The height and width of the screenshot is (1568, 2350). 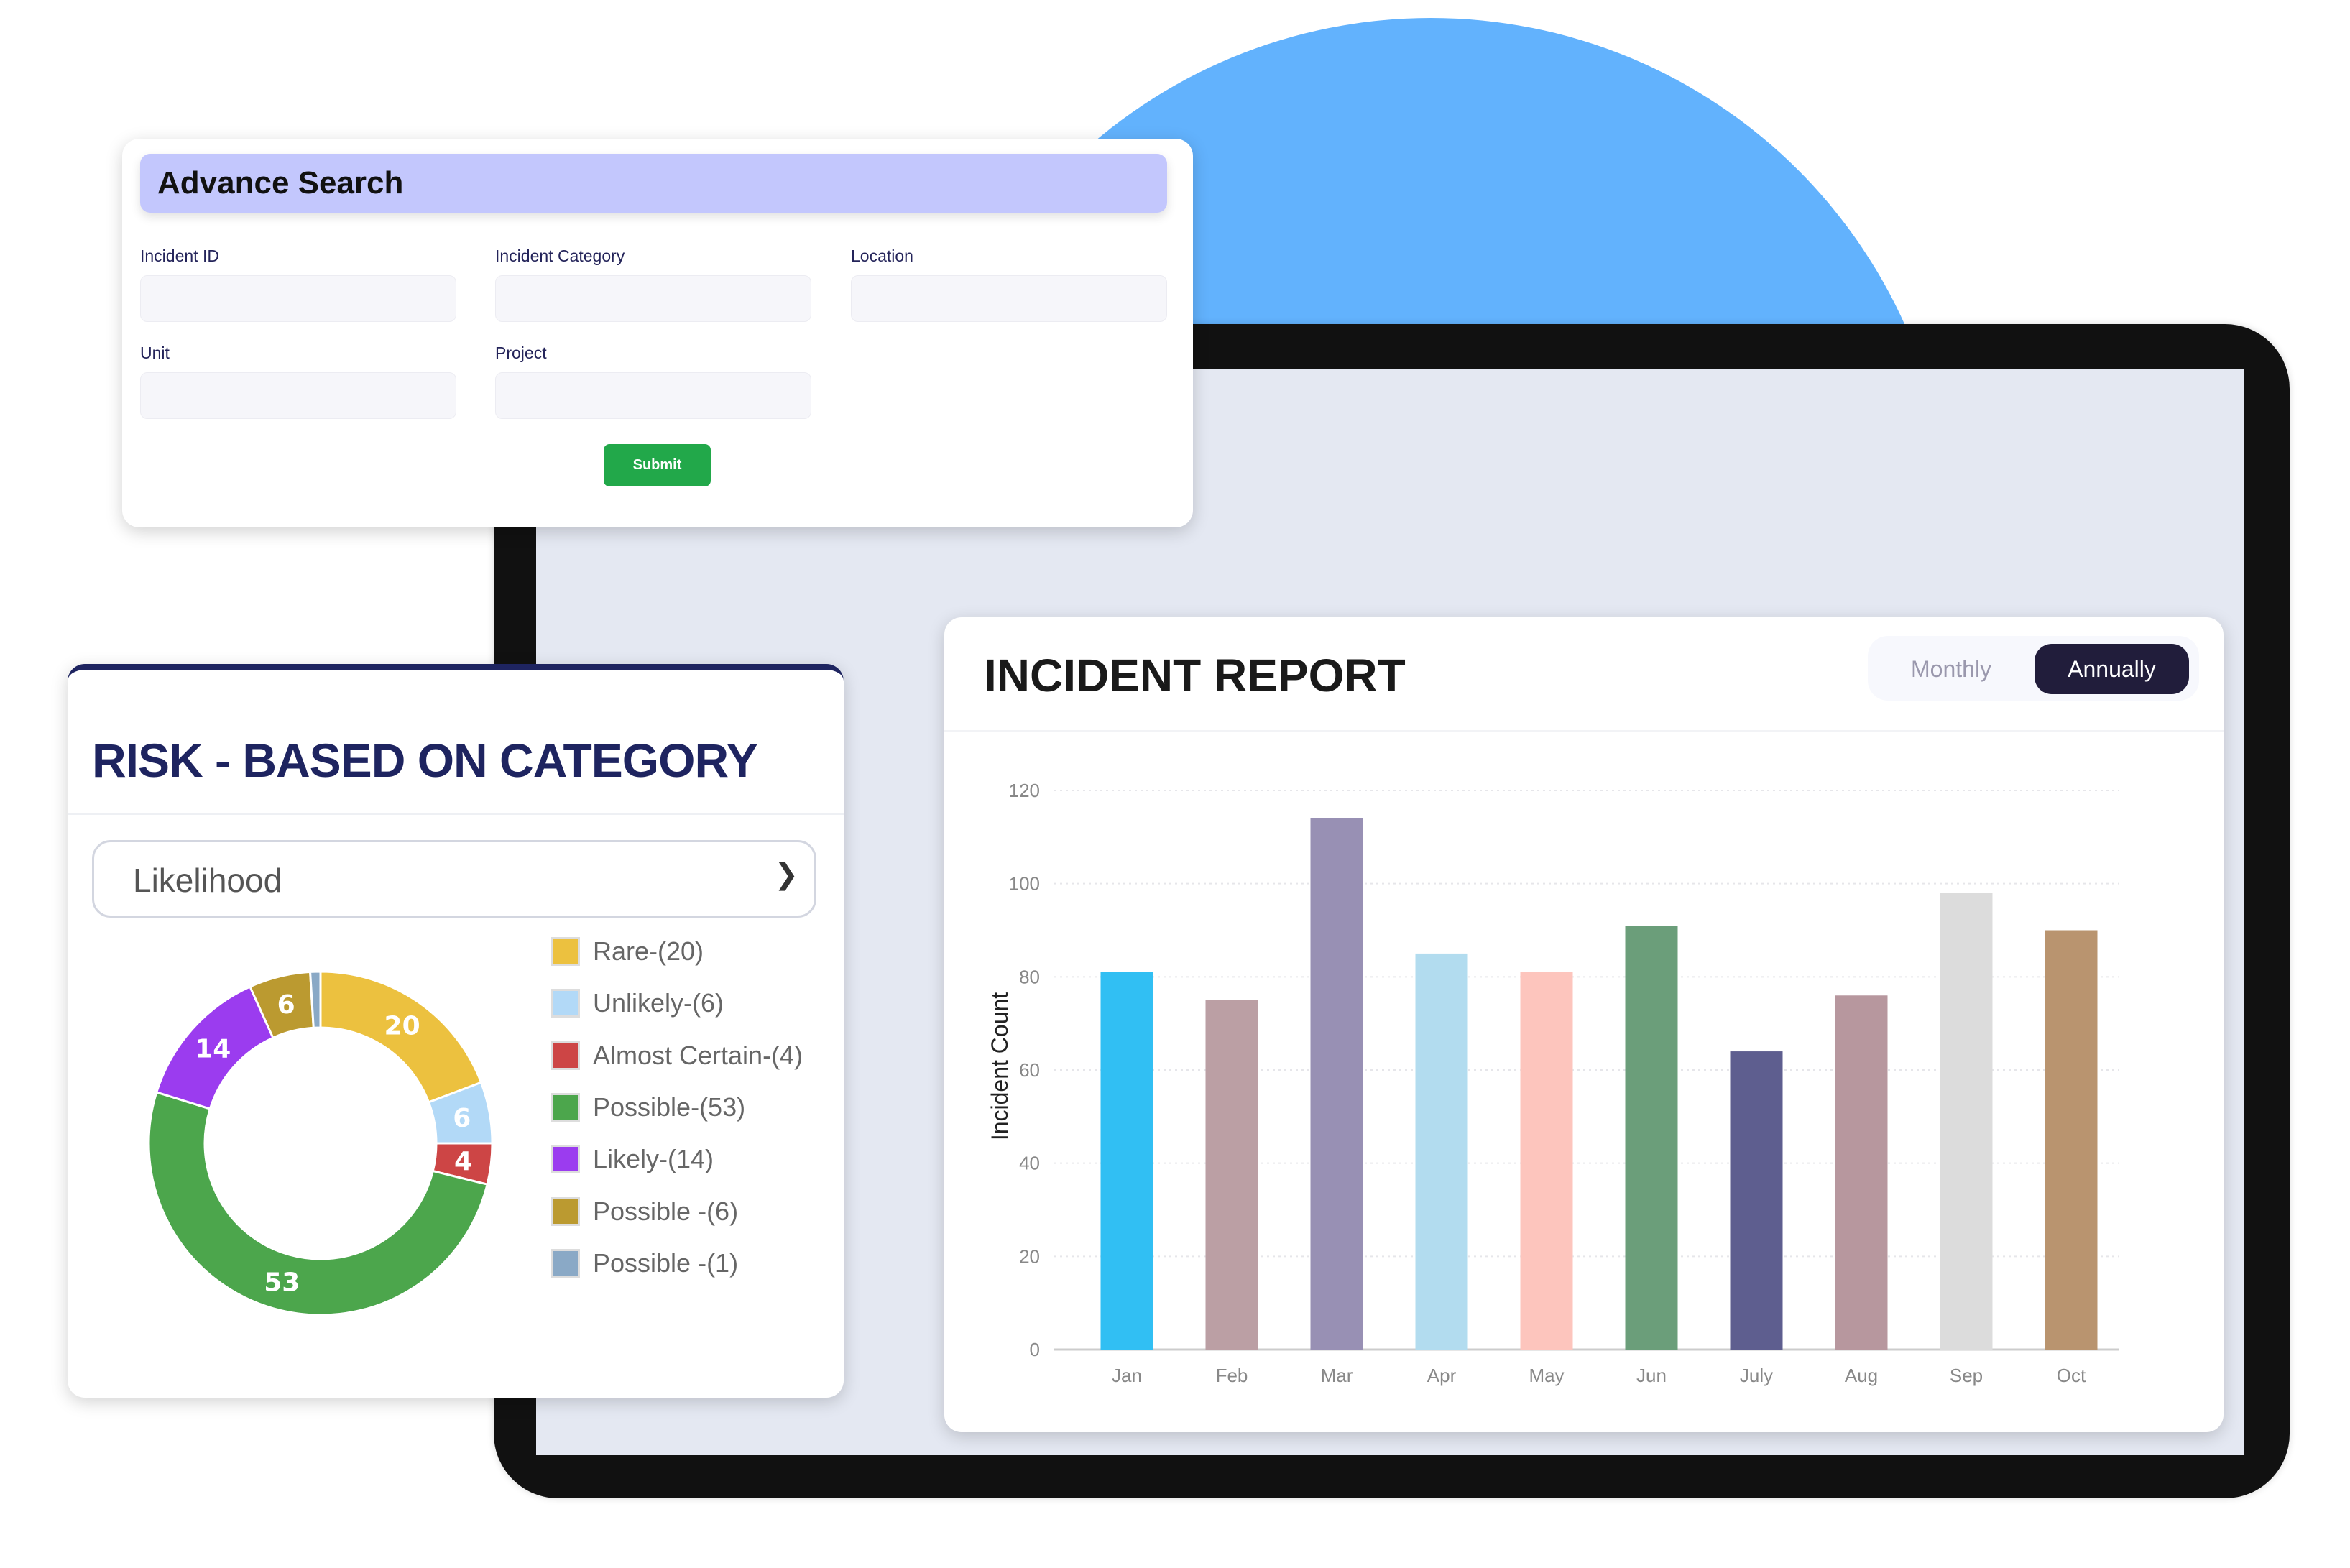 I want to click on y-tick-label: 100, so click(x=1024, y=884).